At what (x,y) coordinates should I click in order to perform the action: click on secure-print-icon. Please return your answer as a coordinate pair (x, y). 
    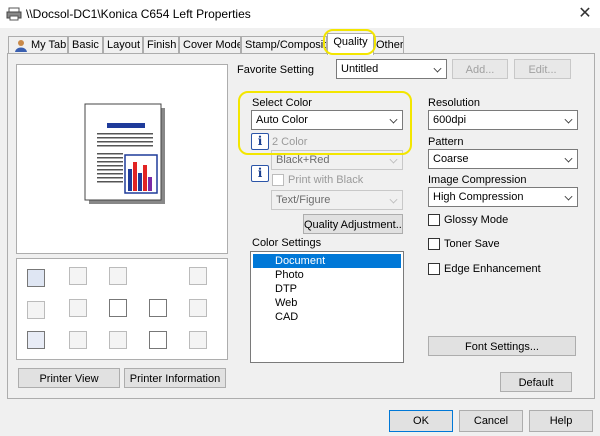
    Looking at the image, I should click on (198, 308).